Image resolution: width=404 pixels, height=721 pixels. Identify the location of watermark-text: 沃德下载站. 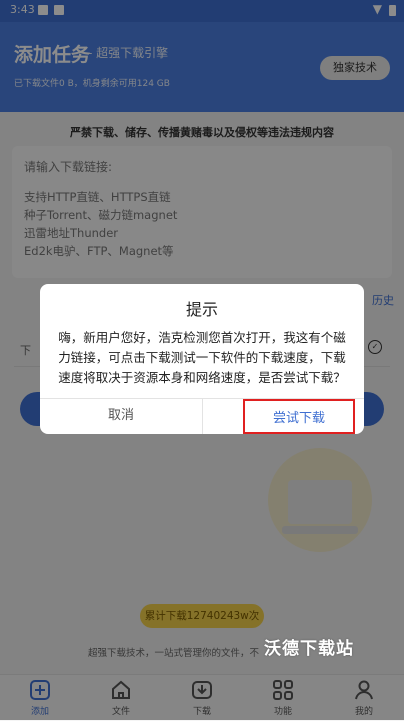
(309, 649).